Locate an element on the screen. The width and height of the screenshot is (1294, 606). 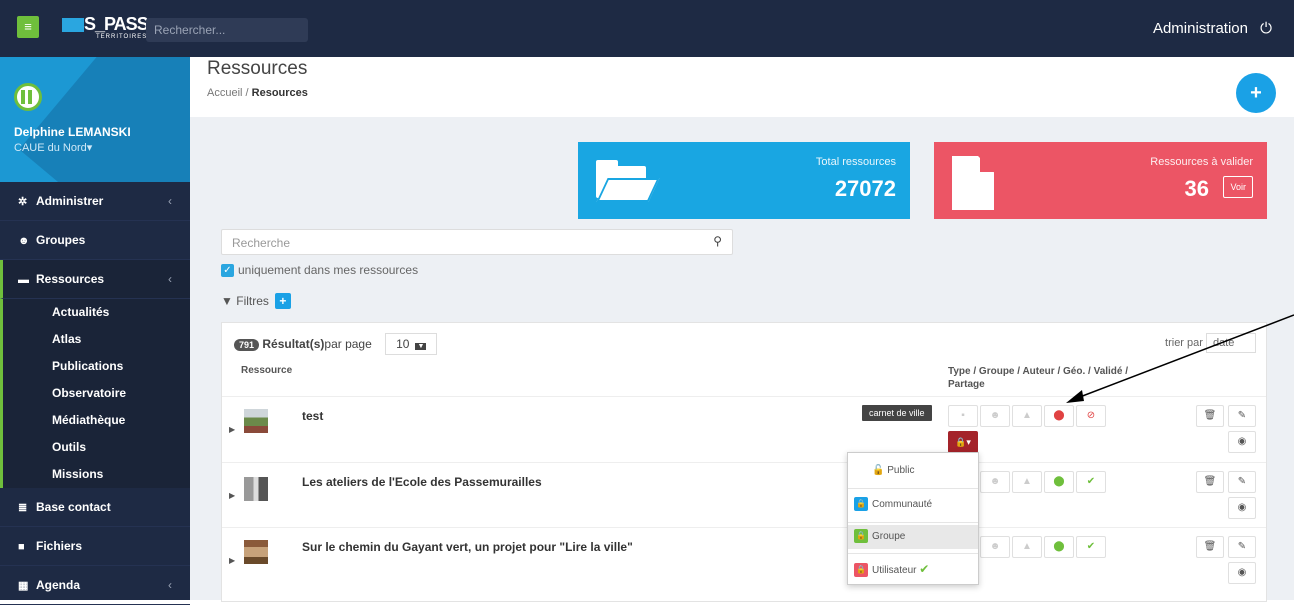
breadcrumb: Accueil / Resources is located at coordinates (257, 93).